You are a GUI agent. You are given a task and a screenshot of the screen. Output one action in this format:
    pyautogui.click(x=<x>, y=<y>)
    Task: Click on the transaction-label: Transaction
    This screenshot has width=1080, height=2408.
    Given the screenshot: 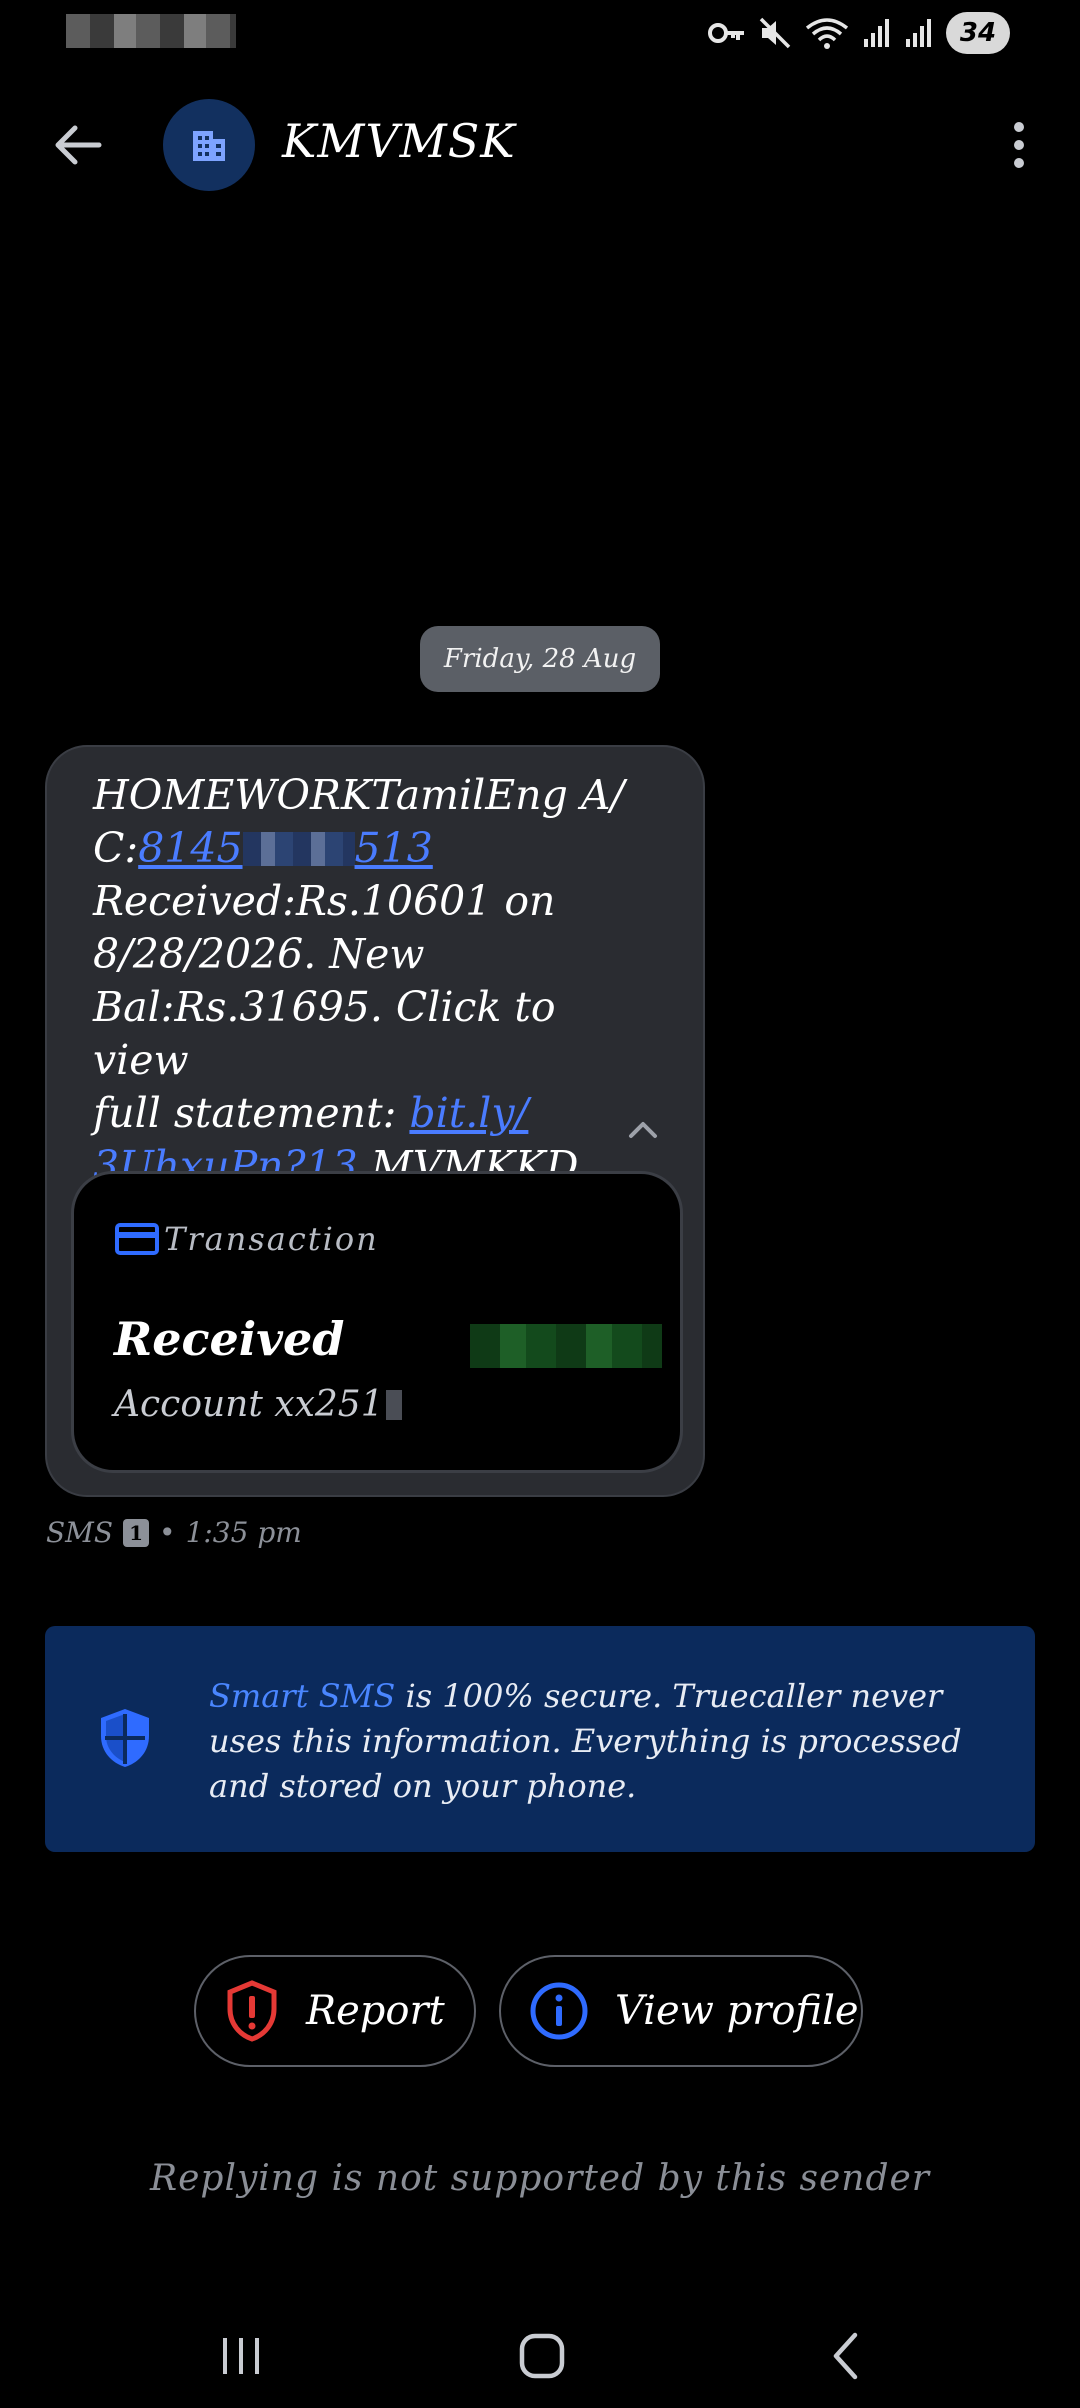 What is the action you would take?
    pyautogui.click(x=271, y=1239)
    